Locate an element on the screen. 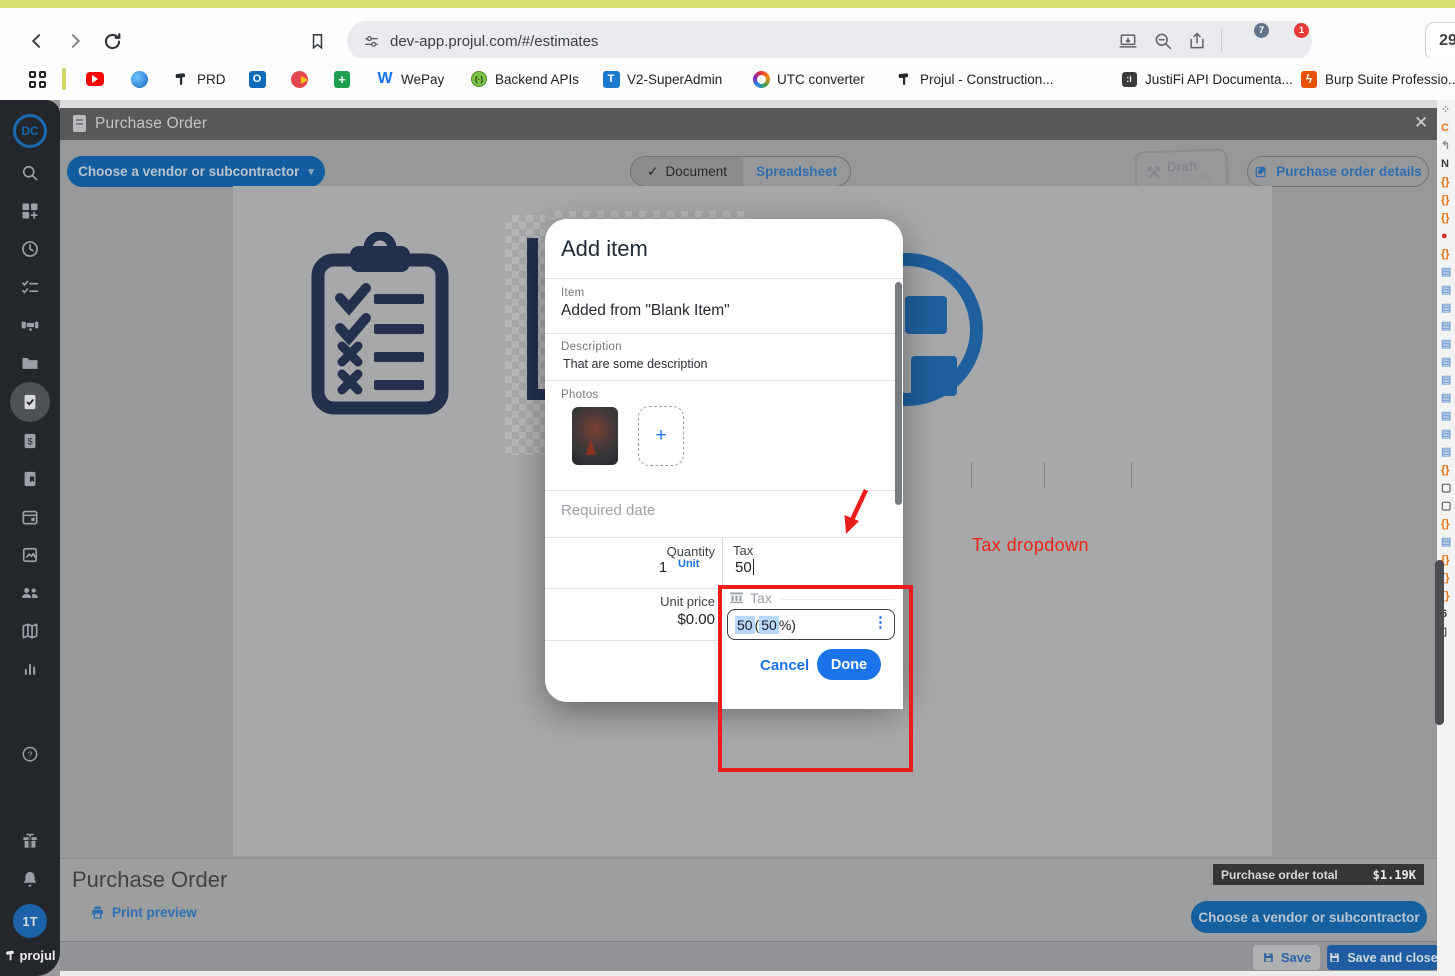  zoom-out-icon is located at coordinates (1163, 41).